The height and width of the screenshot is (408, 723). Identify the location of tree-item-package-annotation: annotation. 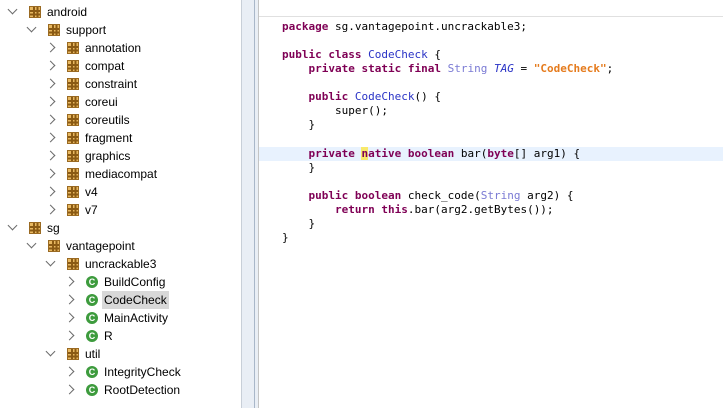
(120, 48).